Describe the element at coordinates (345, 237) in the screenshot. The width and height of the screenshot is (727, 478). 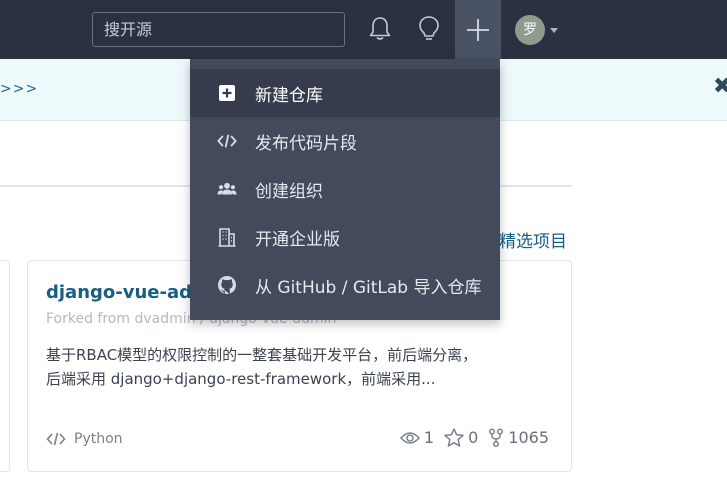
I see `menu-item-enterprise: 开通企业版` at that location.